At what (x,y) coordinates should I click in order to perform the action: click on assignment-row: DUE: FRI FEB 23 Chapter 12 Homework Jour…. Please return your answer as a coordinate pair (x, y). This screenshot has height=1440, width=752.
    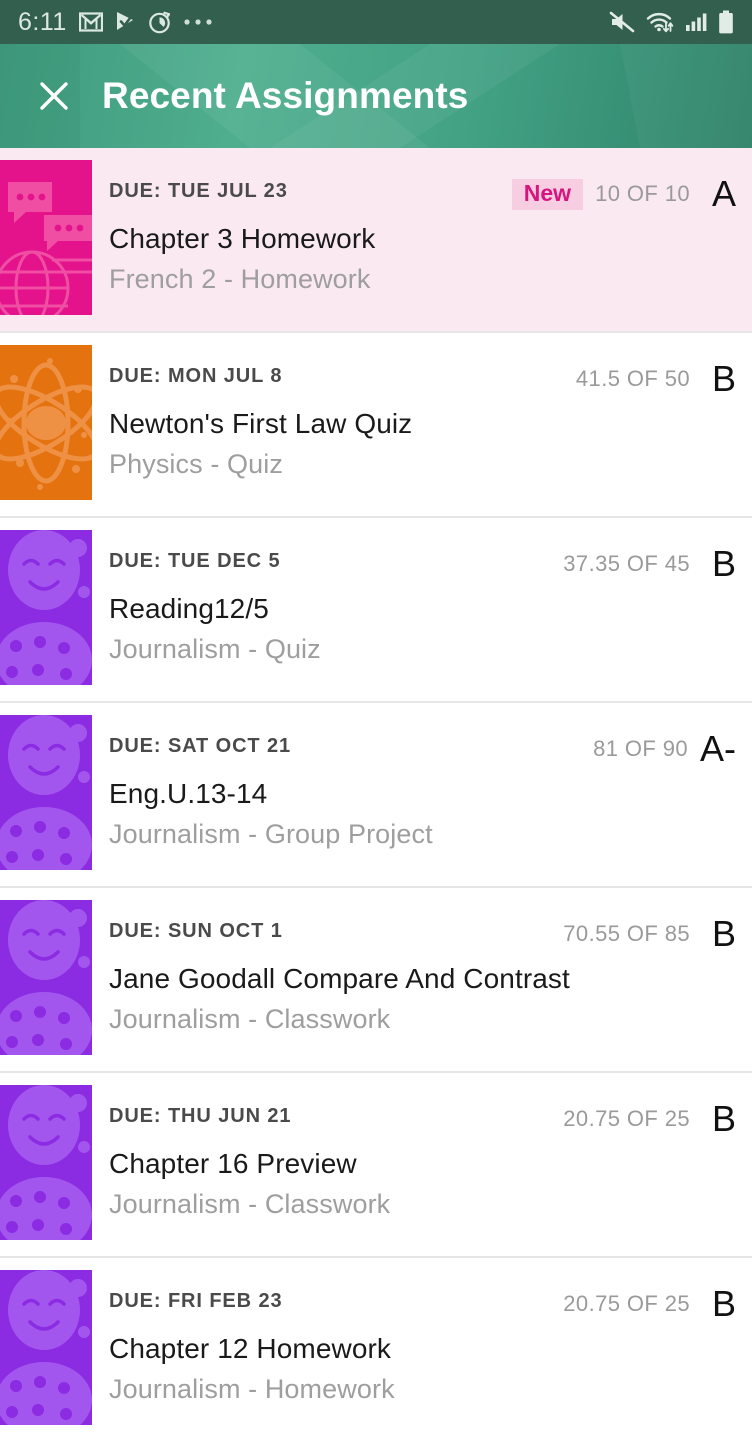
    Looking at the image, I should click on (376, 1349).